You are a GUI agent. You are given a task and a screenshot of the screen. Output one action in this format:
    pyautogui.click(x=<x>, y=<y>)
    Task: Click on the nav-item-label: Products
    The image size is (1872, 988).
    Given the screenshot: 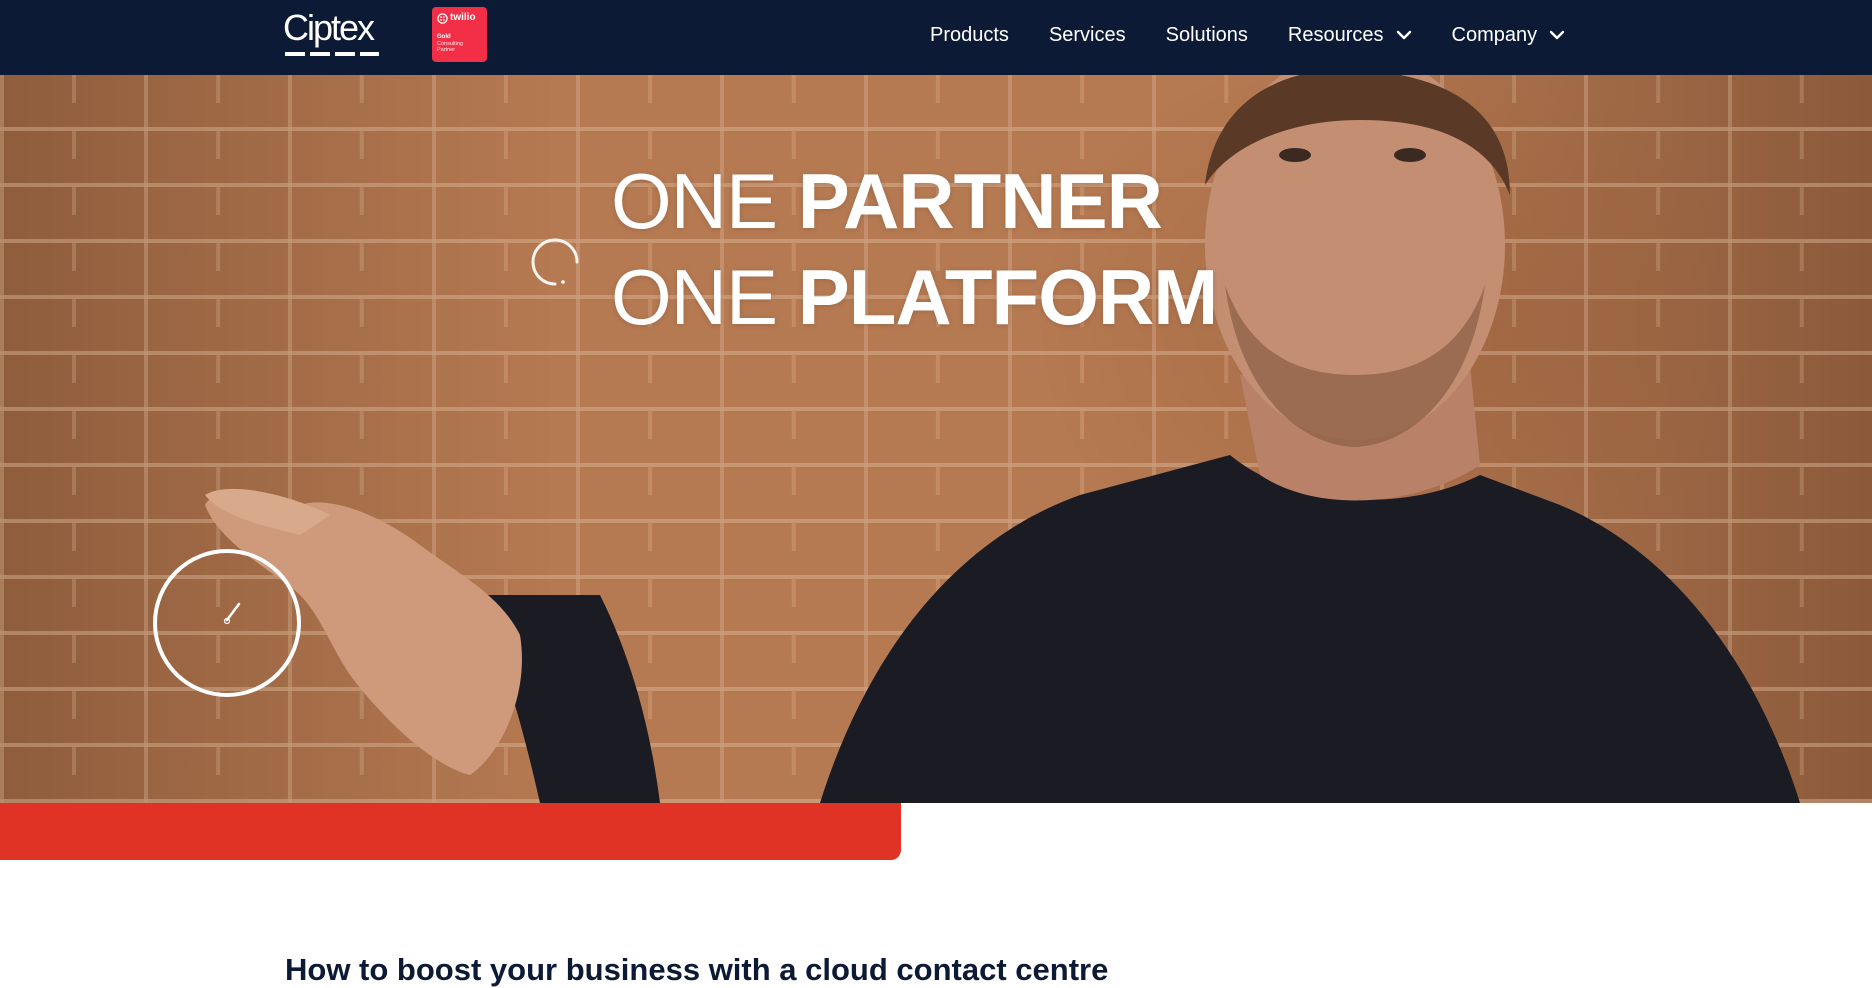 What is the action you would take?
    pyautogui.click(x=969, y=34)
    